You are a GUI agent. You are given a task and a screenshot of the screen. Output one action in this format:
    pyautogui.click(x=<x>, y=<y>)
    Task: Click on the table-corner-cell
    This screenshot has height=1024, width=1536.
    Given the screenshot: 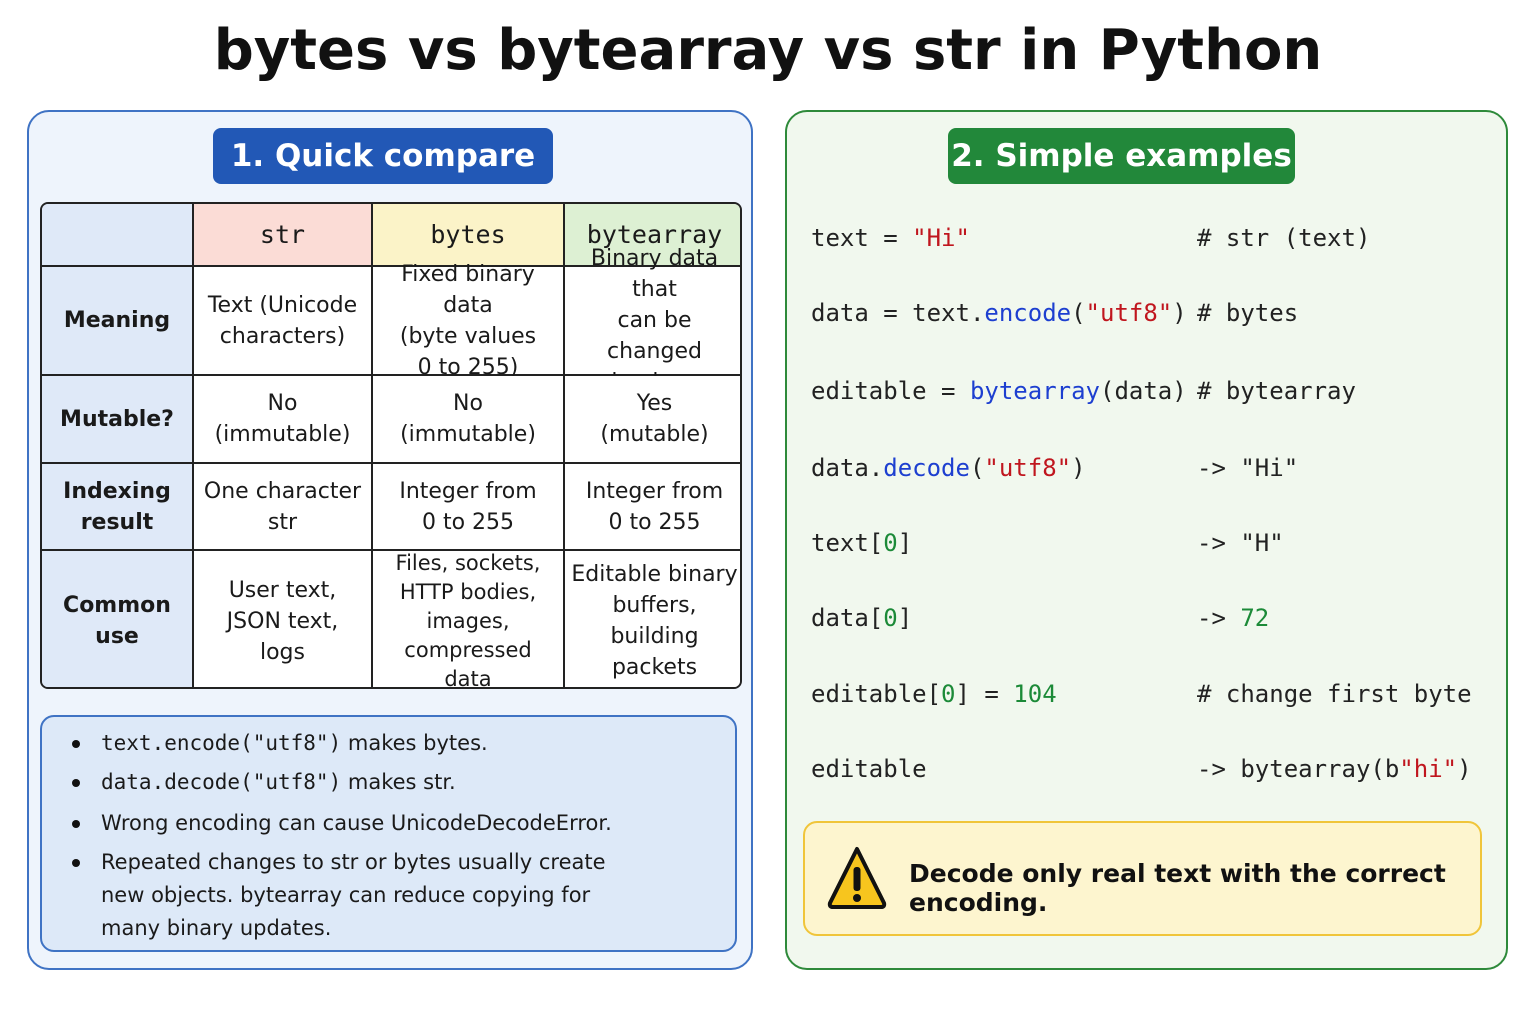 What is the action you would take?
    pyautogui.click(x=118, y=235)
    